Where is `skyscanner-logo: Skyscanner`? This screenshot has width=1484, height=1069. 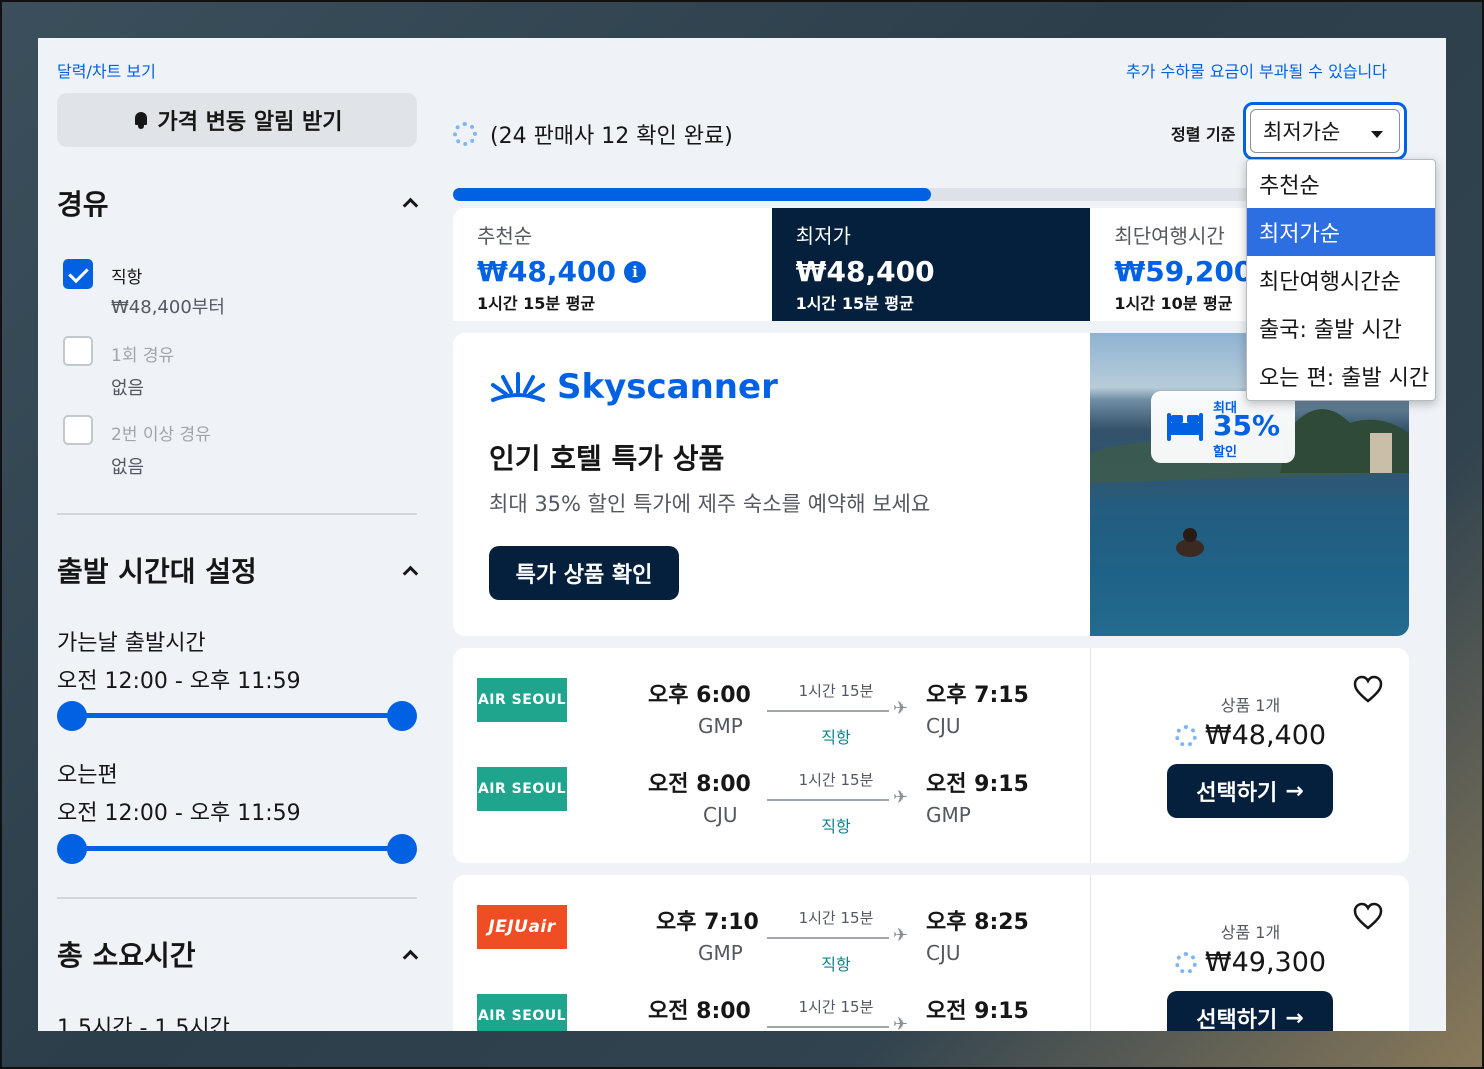
skyscanner-logo: Skyscanner is located at coordinates (633, 387).